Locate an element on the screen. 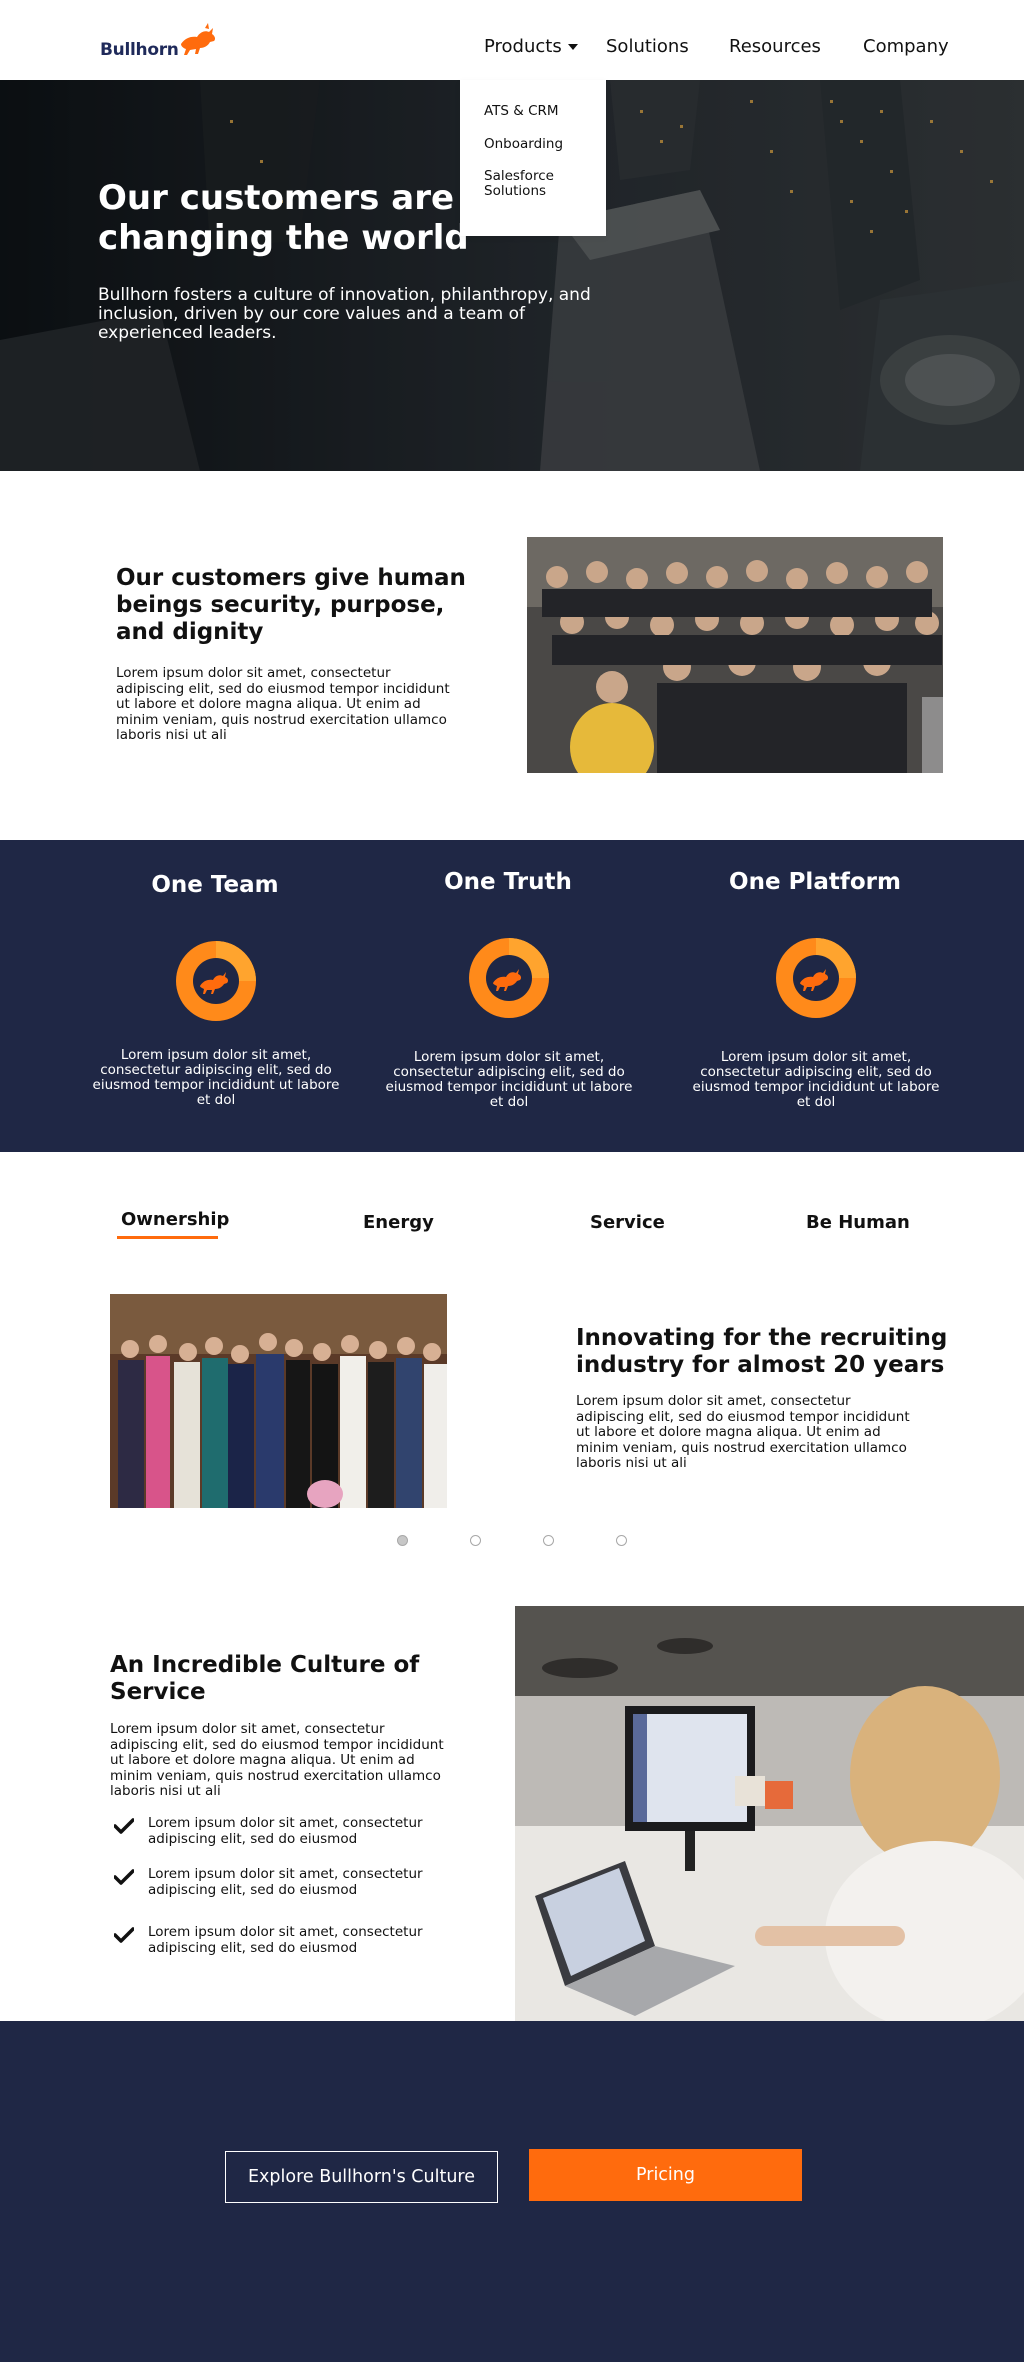 Image resolution: width=1024 pixels, height=2362 pixels. tab-energy: Energy is located at coordinates (398, 1222).